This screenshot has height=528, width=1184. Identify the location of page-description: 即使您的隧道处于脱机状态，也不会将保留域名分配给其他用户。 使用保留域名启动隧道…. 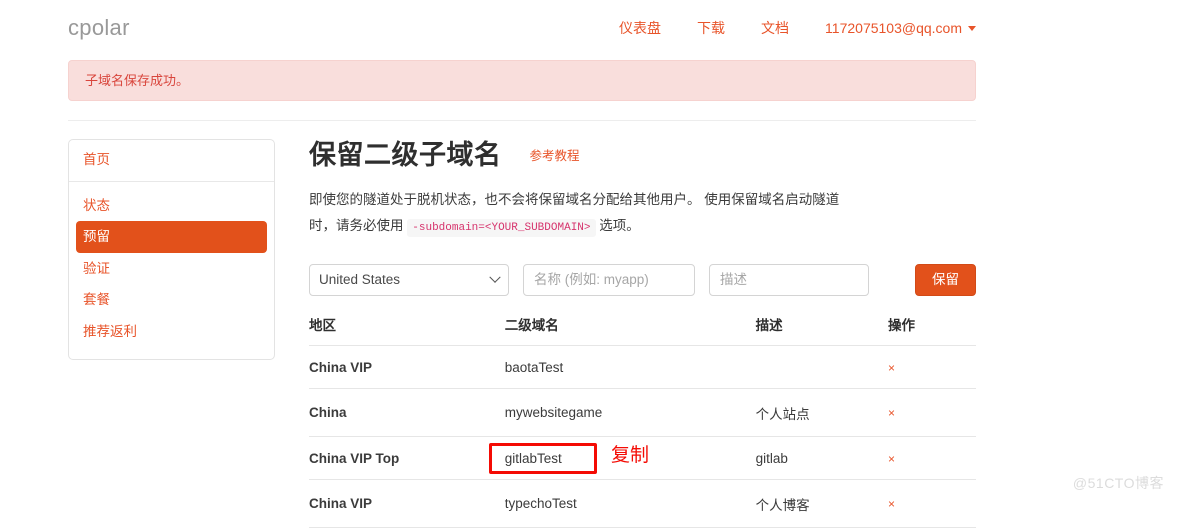
(581, 213).